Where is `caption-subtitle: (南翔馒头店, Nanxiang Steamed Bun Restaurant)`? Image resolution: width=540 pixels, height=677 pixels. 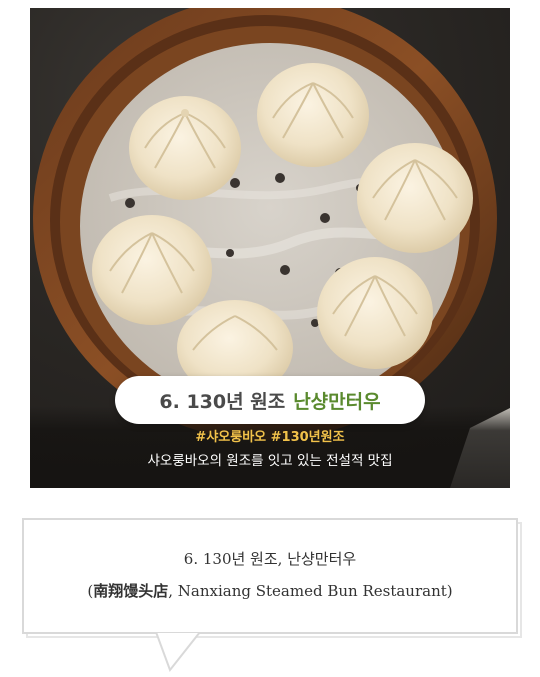
caption-subtitle: (南翔馒头店, Nanxiang Steamed Bun Restaurant) is located at coordinates (270, 590).